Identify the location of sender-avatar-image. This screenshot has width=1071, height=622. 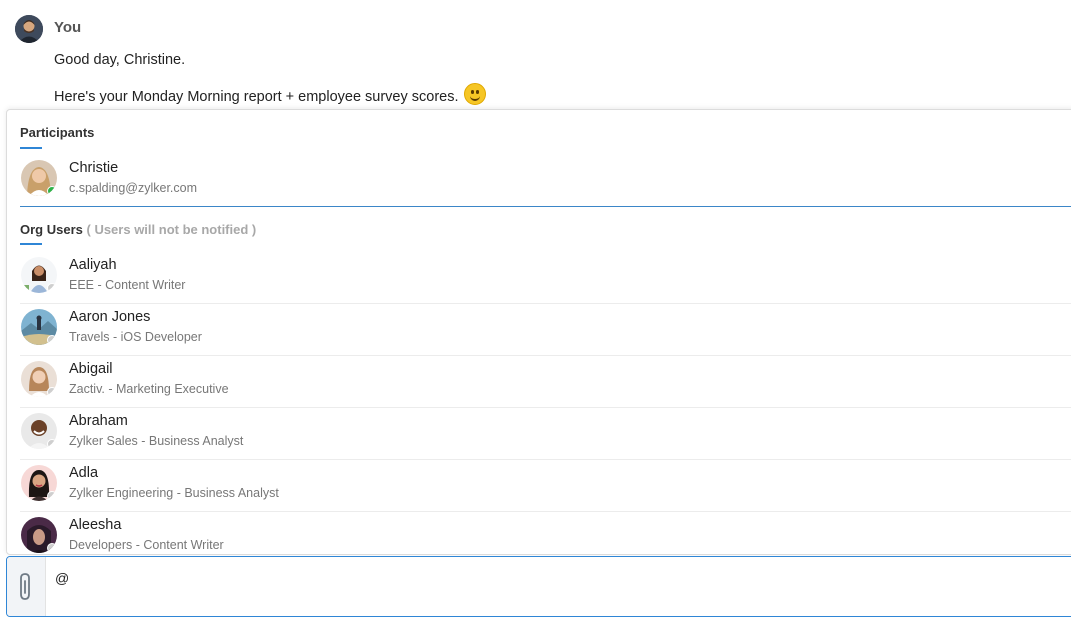
(29, 29).